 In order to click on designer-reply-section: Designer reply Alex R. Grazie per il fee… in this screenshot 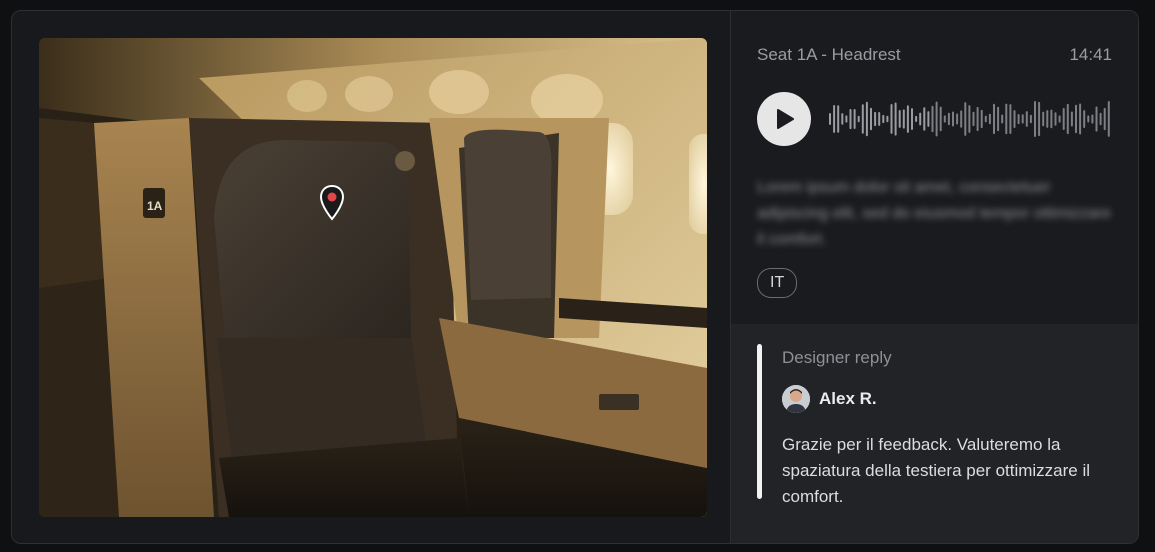, I will do `click(934, 433)`.